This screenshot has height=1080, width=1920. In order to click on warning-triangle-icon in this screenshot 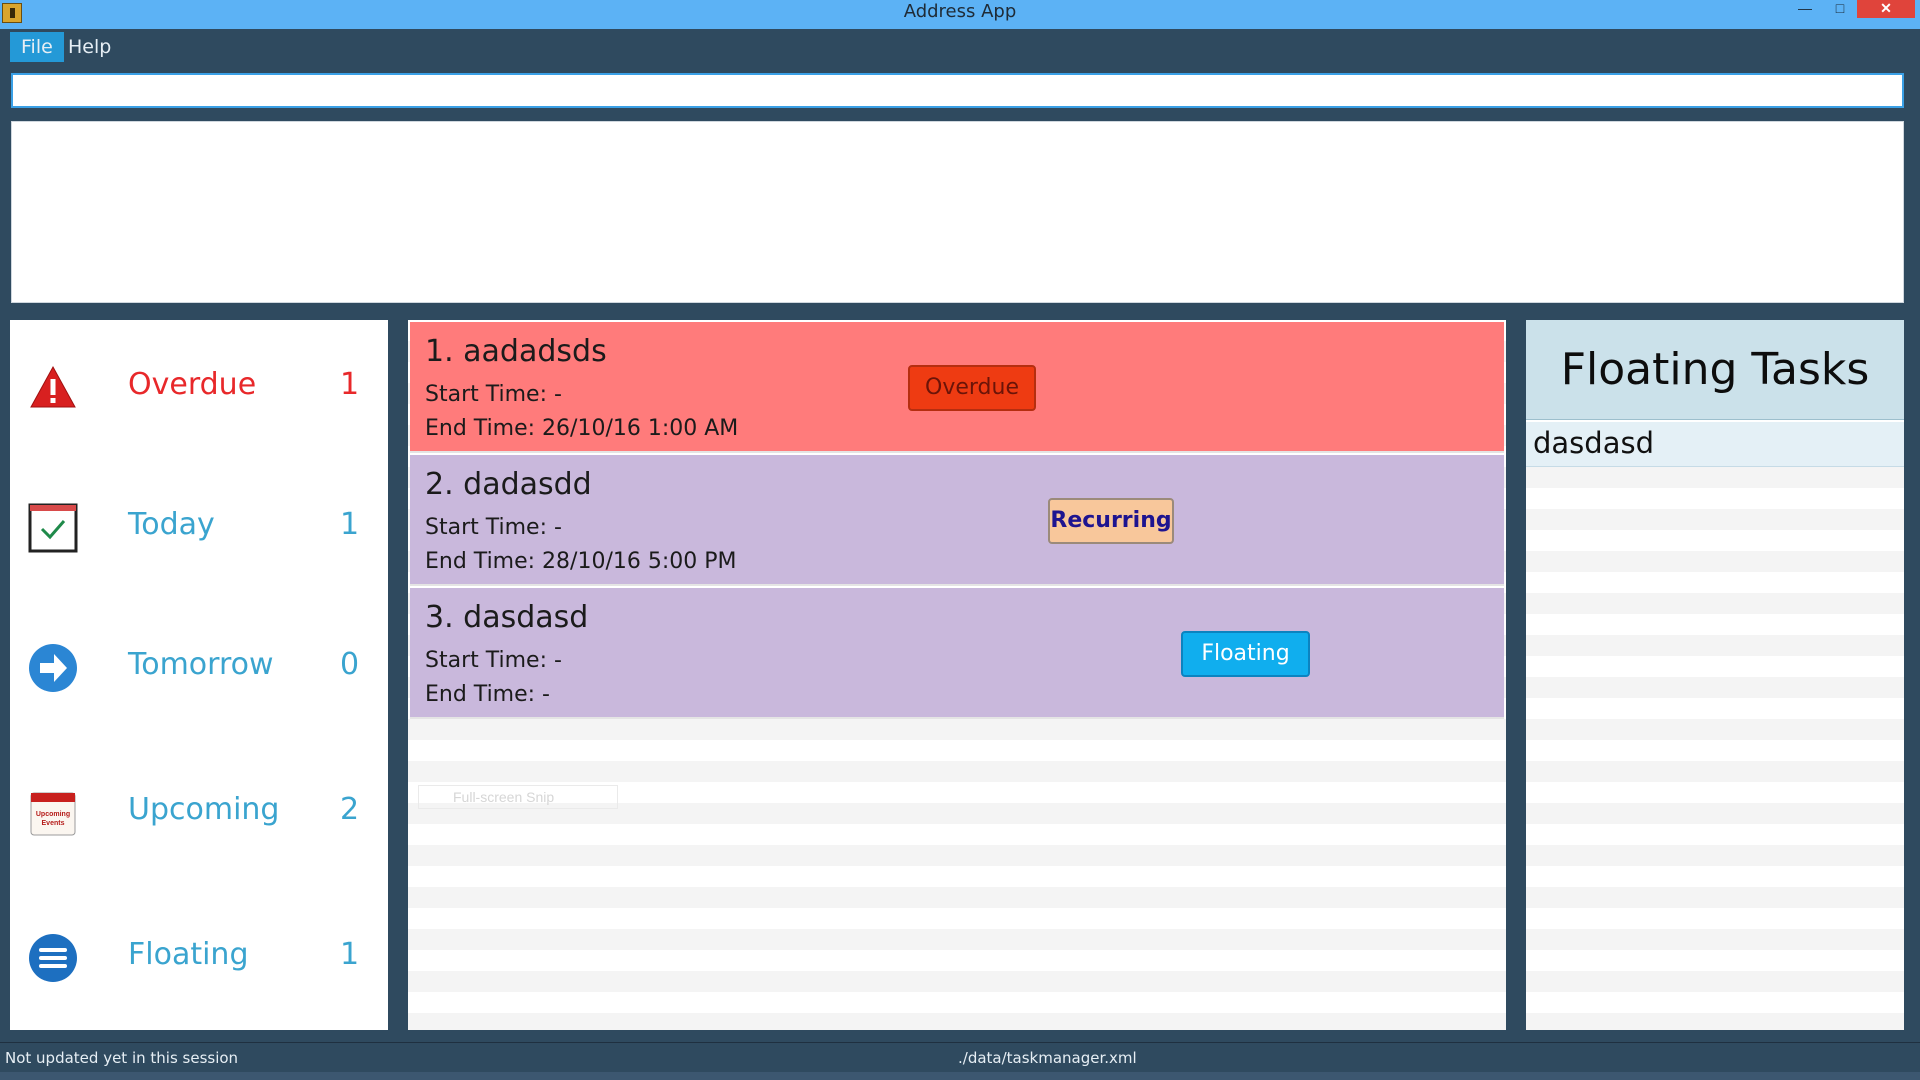, I will do `click(53, 386)`.